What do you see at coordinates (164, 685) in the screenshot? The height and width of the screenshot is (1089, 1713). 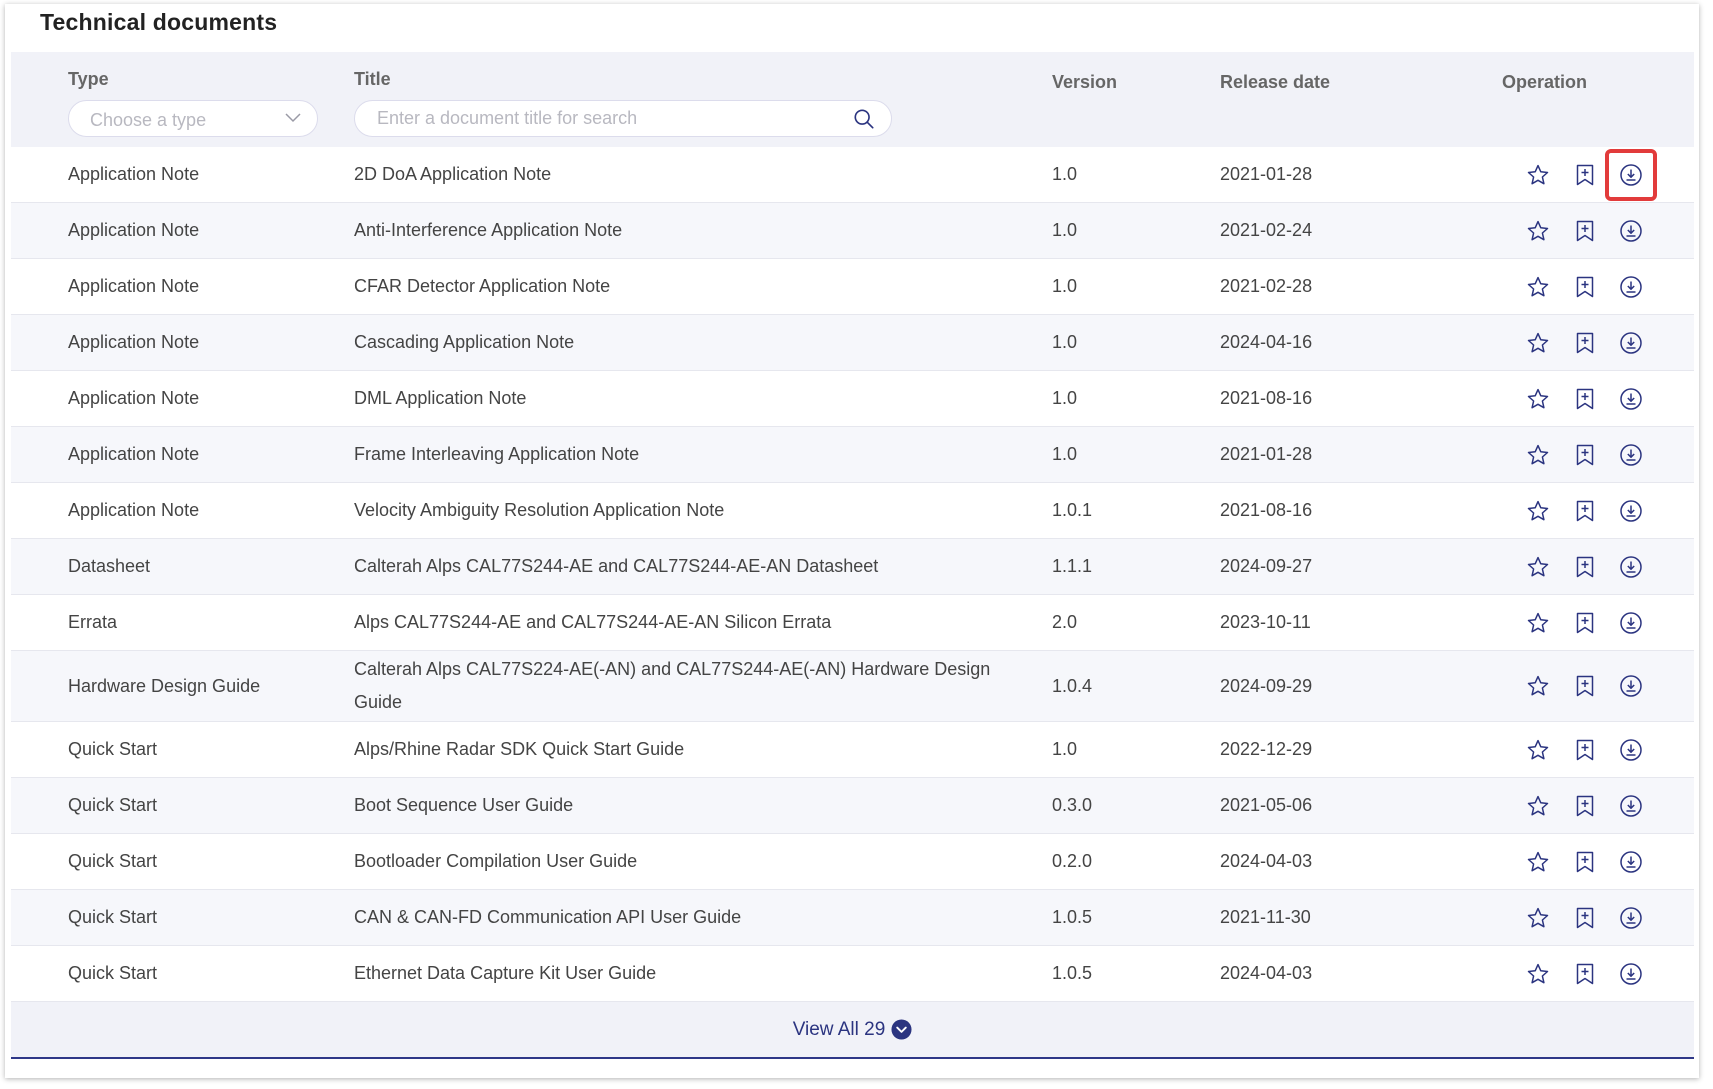 I see `cell-type: Hardware Design Guide` at bounding box center [164, 685].